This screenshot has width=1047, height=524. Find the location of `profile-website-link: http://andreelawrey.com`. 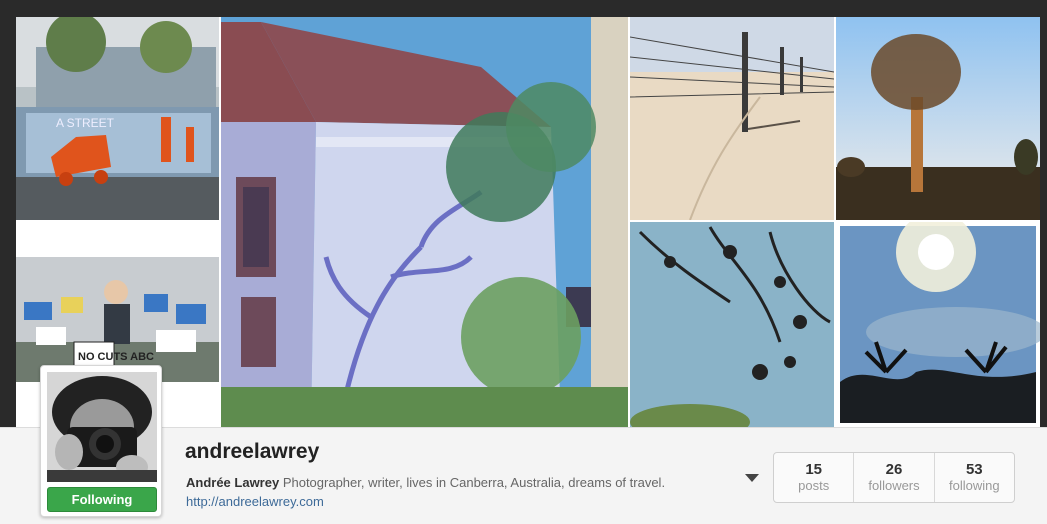

profile-website-link: http://andreelawrey.com is located at coordinates (255, 501).